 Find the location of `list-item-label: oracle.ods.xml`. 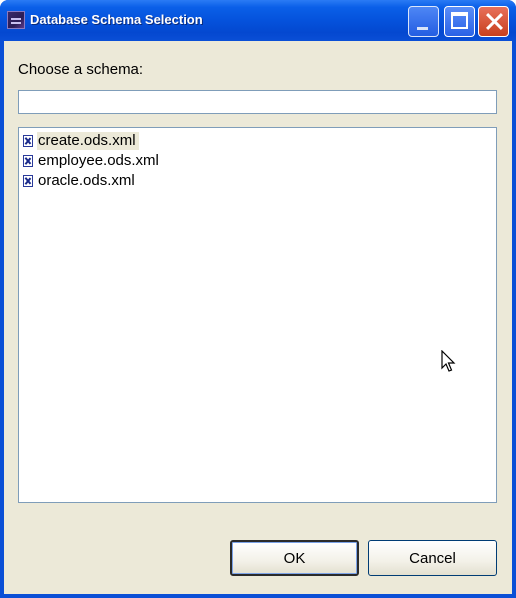

list-item-label: oracle.ods.xml is located at coordinates (86, 180).